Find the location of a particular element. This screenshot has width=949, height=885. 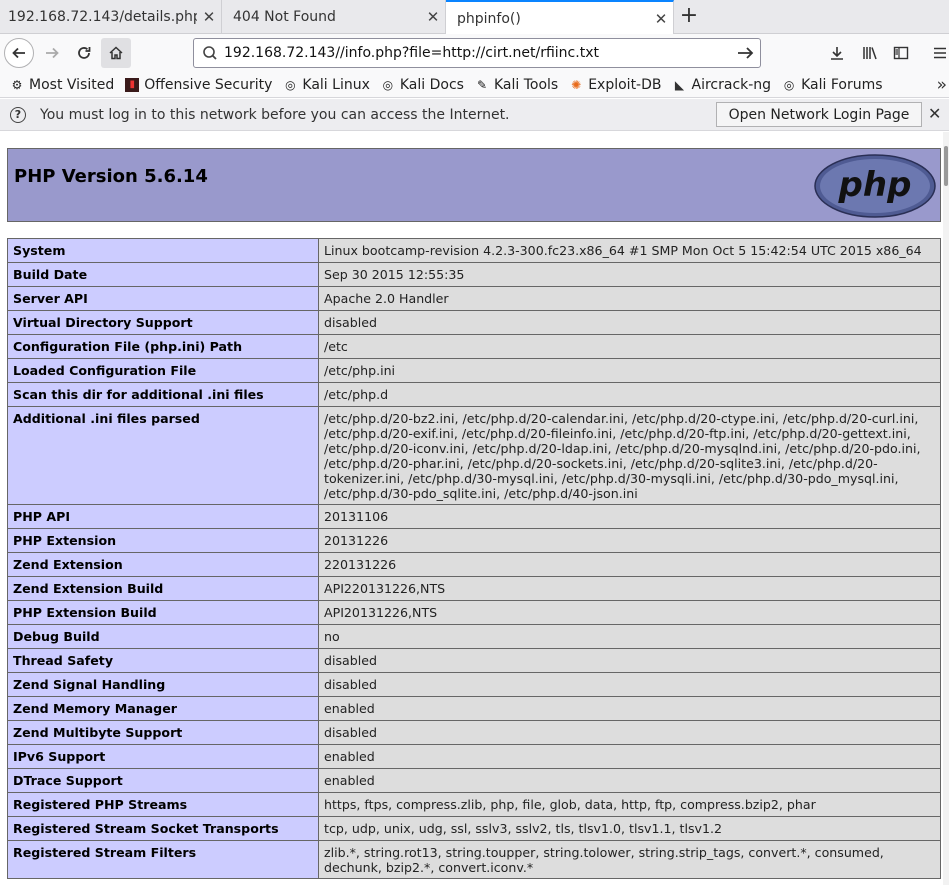

row-key: Zend Memory Manager is located at coordinates (163, 708).